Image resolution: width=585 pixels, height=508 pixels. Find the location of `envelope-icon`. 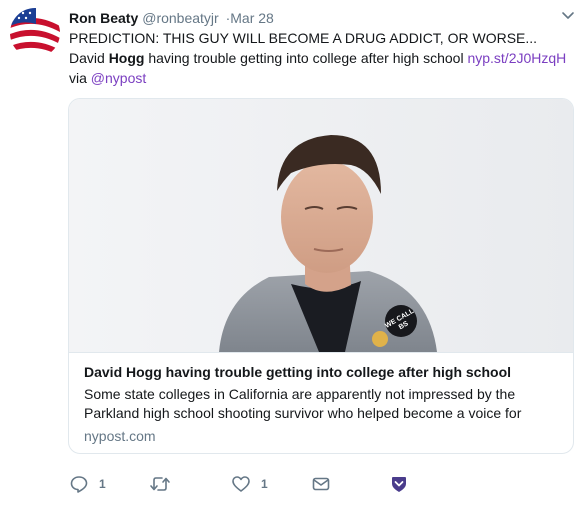

envelope-icon is located at coordinates (321, 484).